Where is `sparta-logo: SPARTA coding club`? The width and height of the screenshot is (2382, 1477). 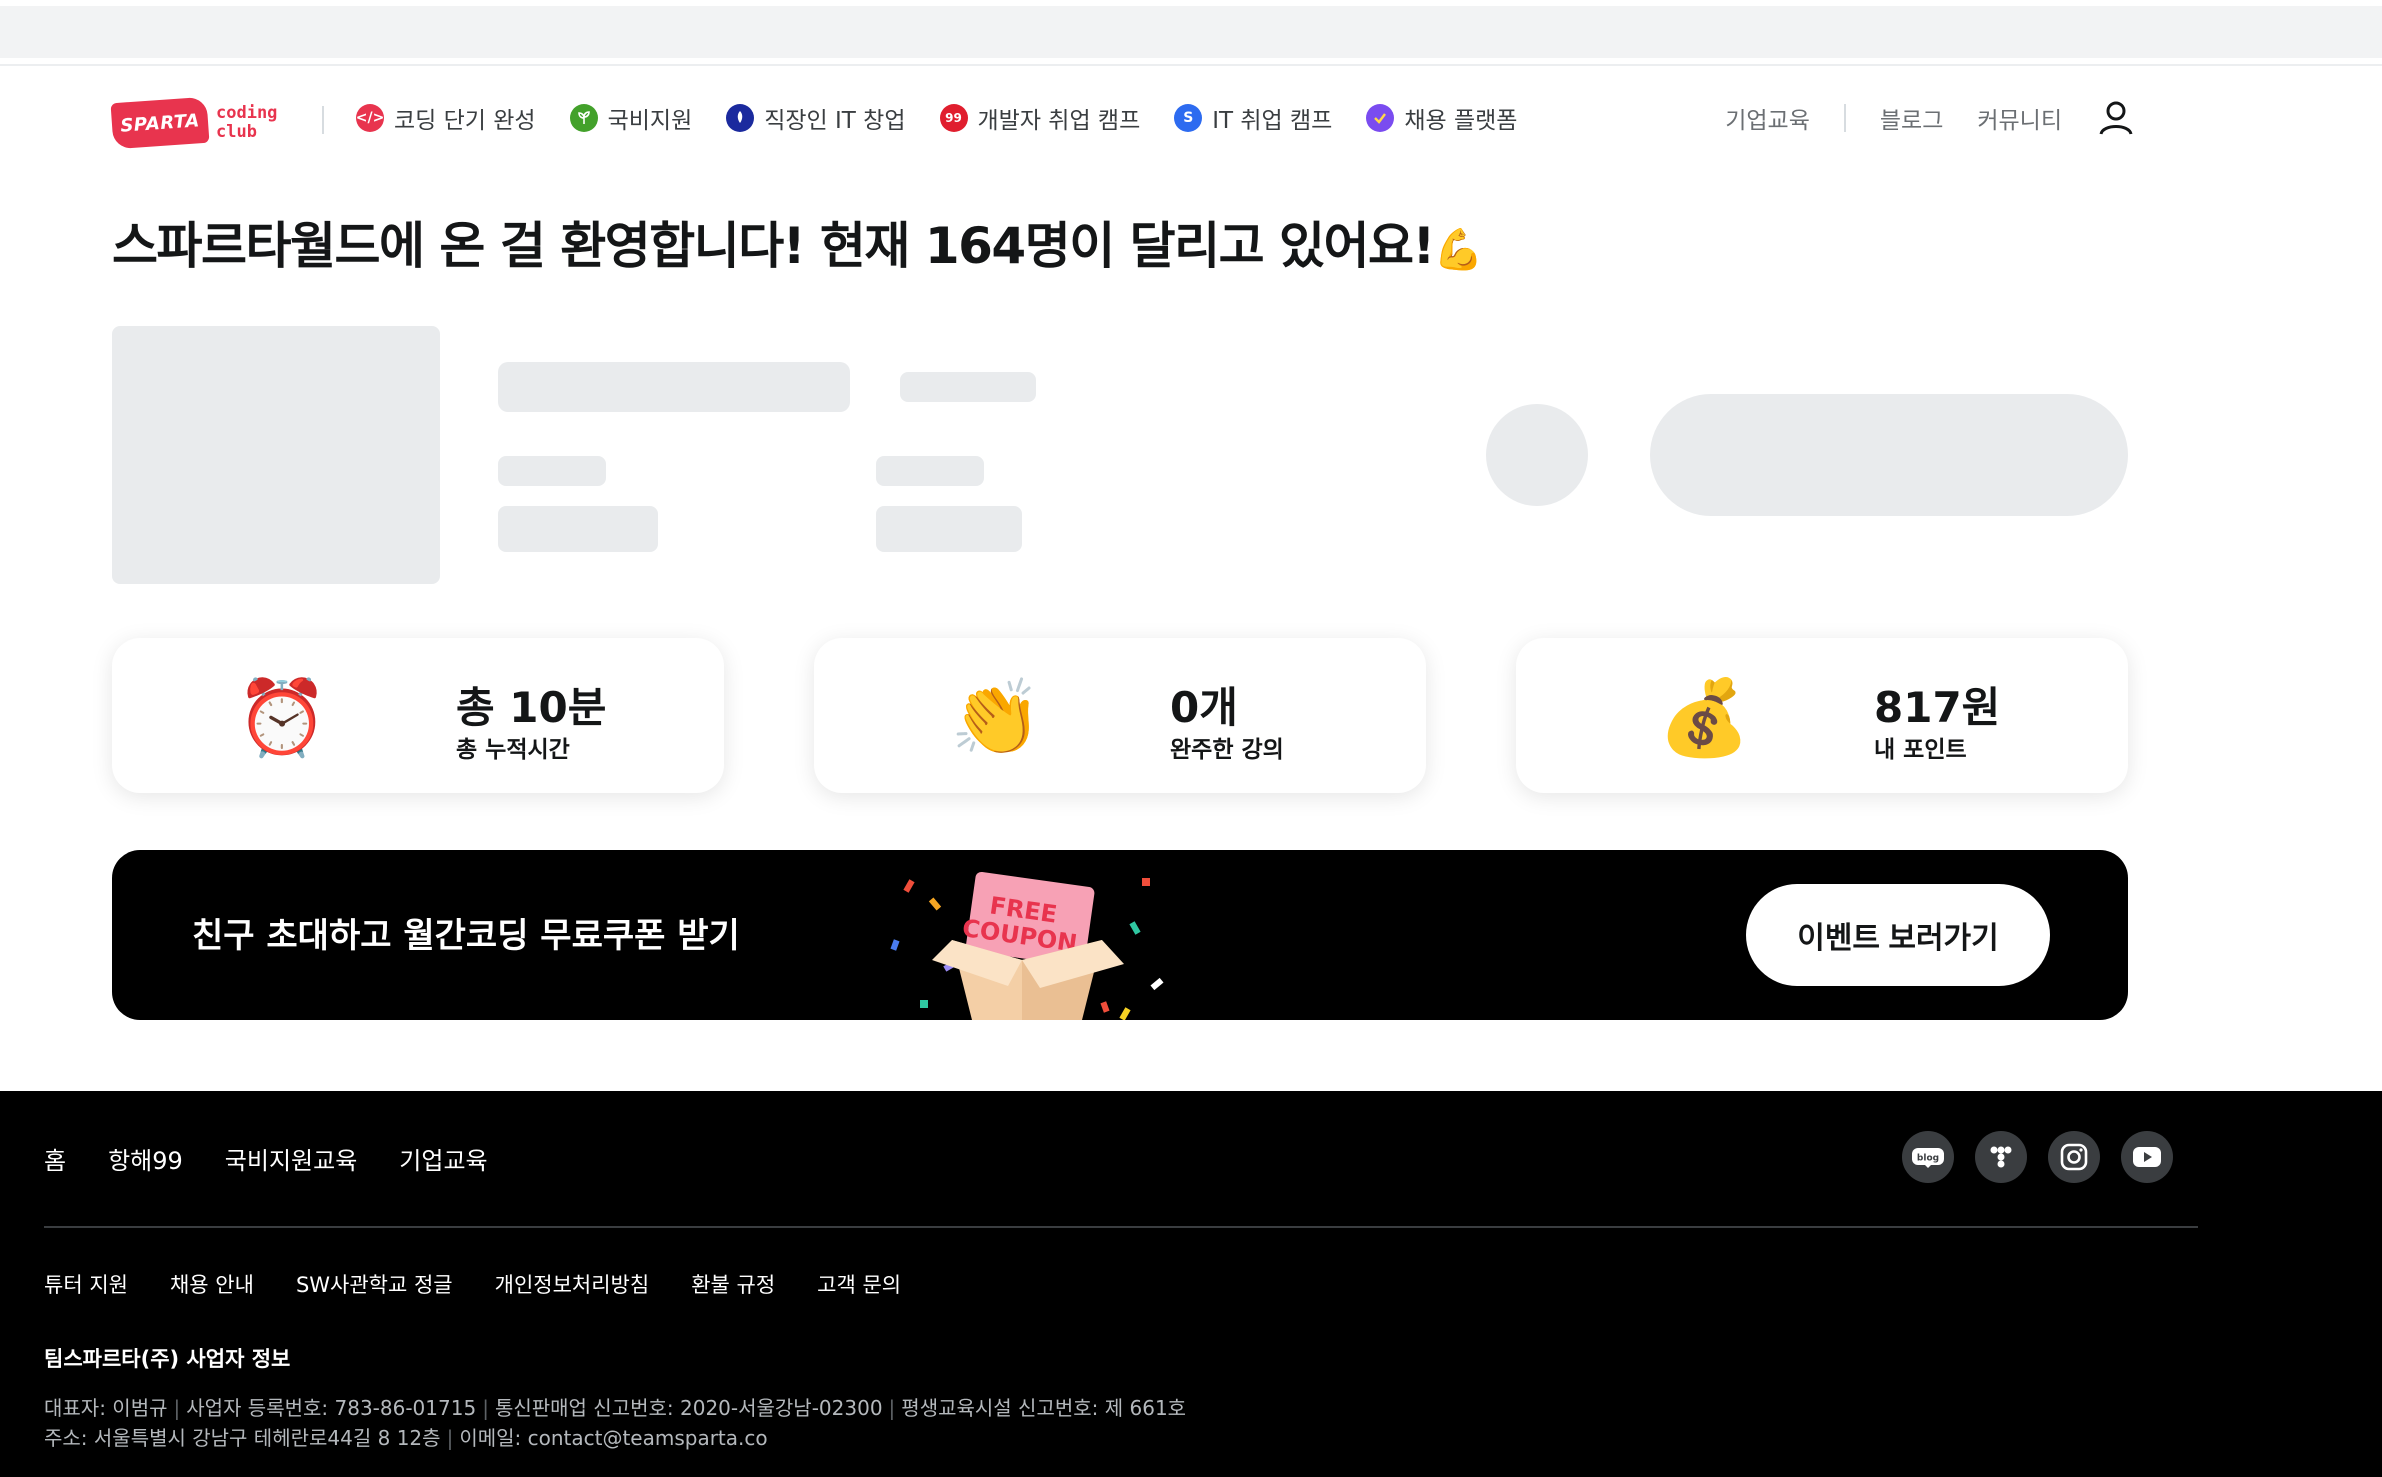
sparta-logo: SPARTA coding club is located at coordinates (201, 123).